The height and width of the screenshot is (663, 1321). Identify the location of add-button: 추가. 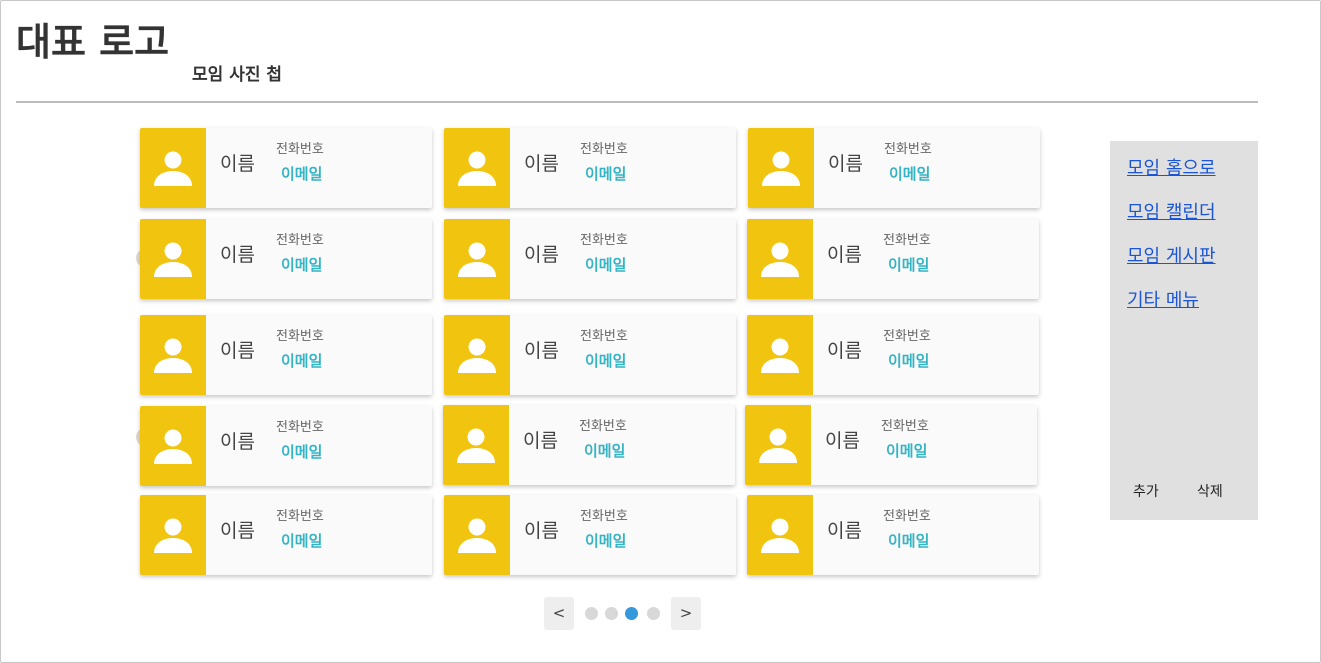
(1146, 492).